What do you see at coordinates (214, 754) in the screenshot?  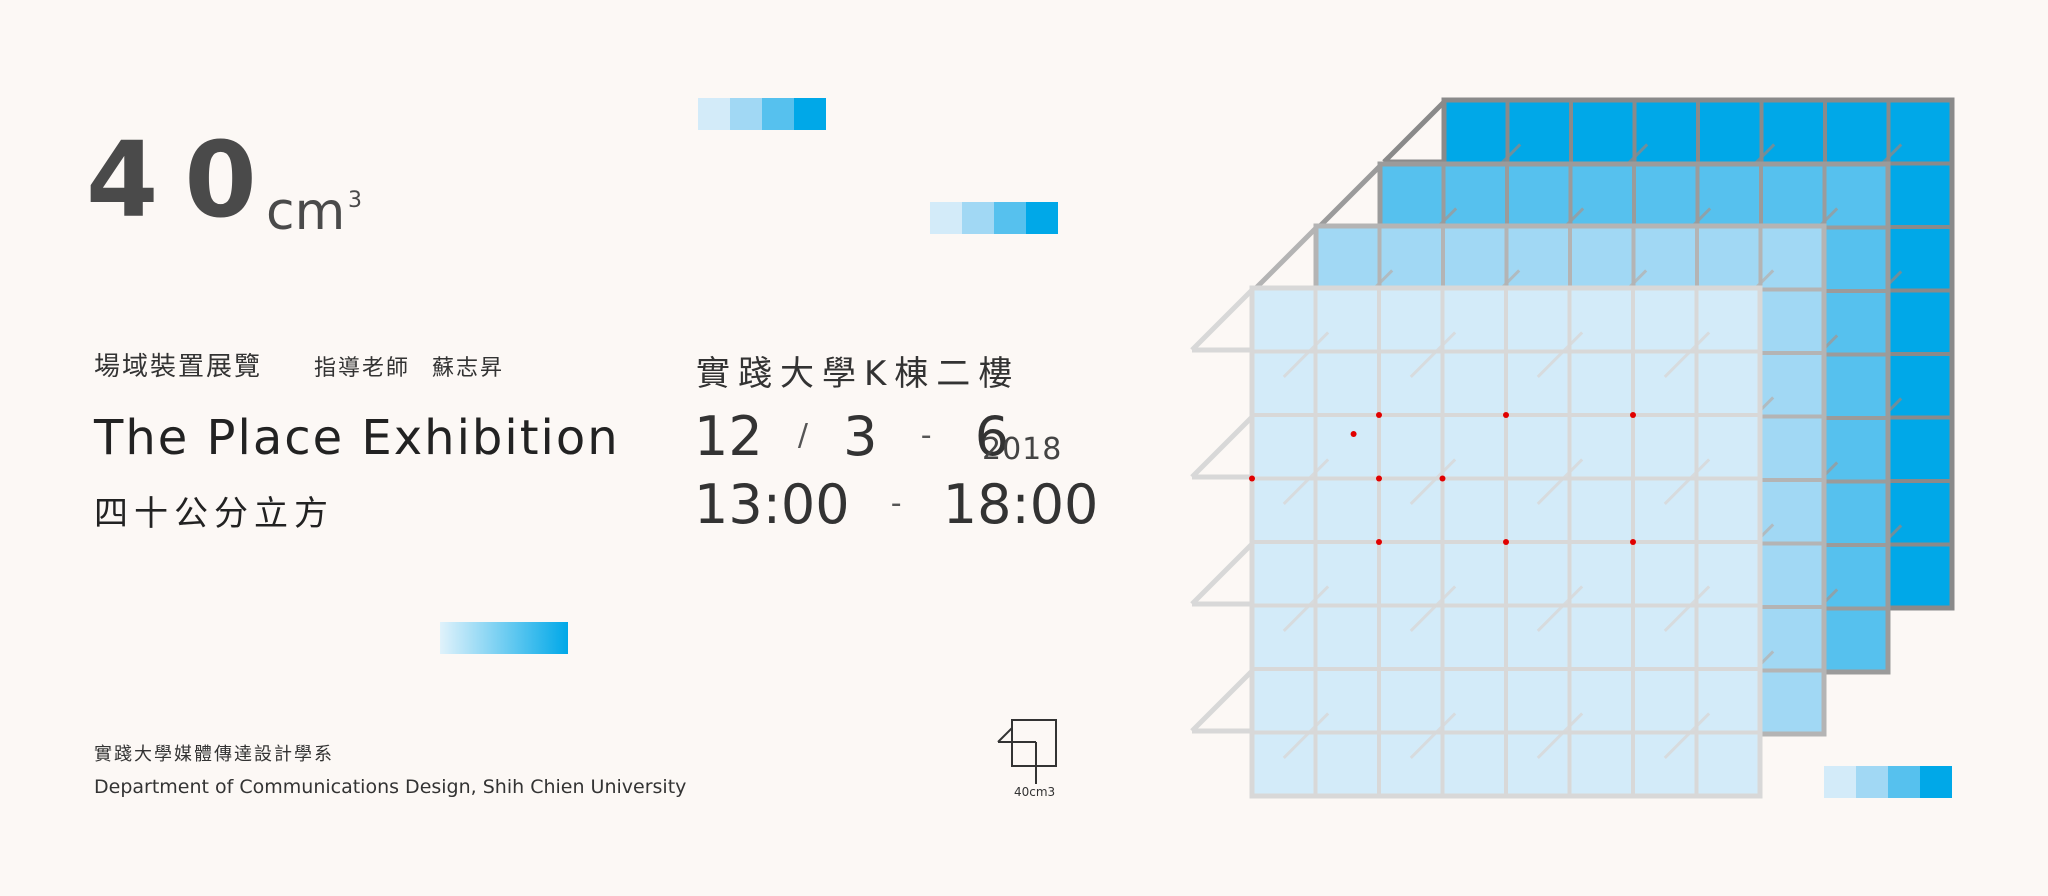 I see `department-zh: 實踐大學媒體傳達設計學系` at bounding box center [214, 754].